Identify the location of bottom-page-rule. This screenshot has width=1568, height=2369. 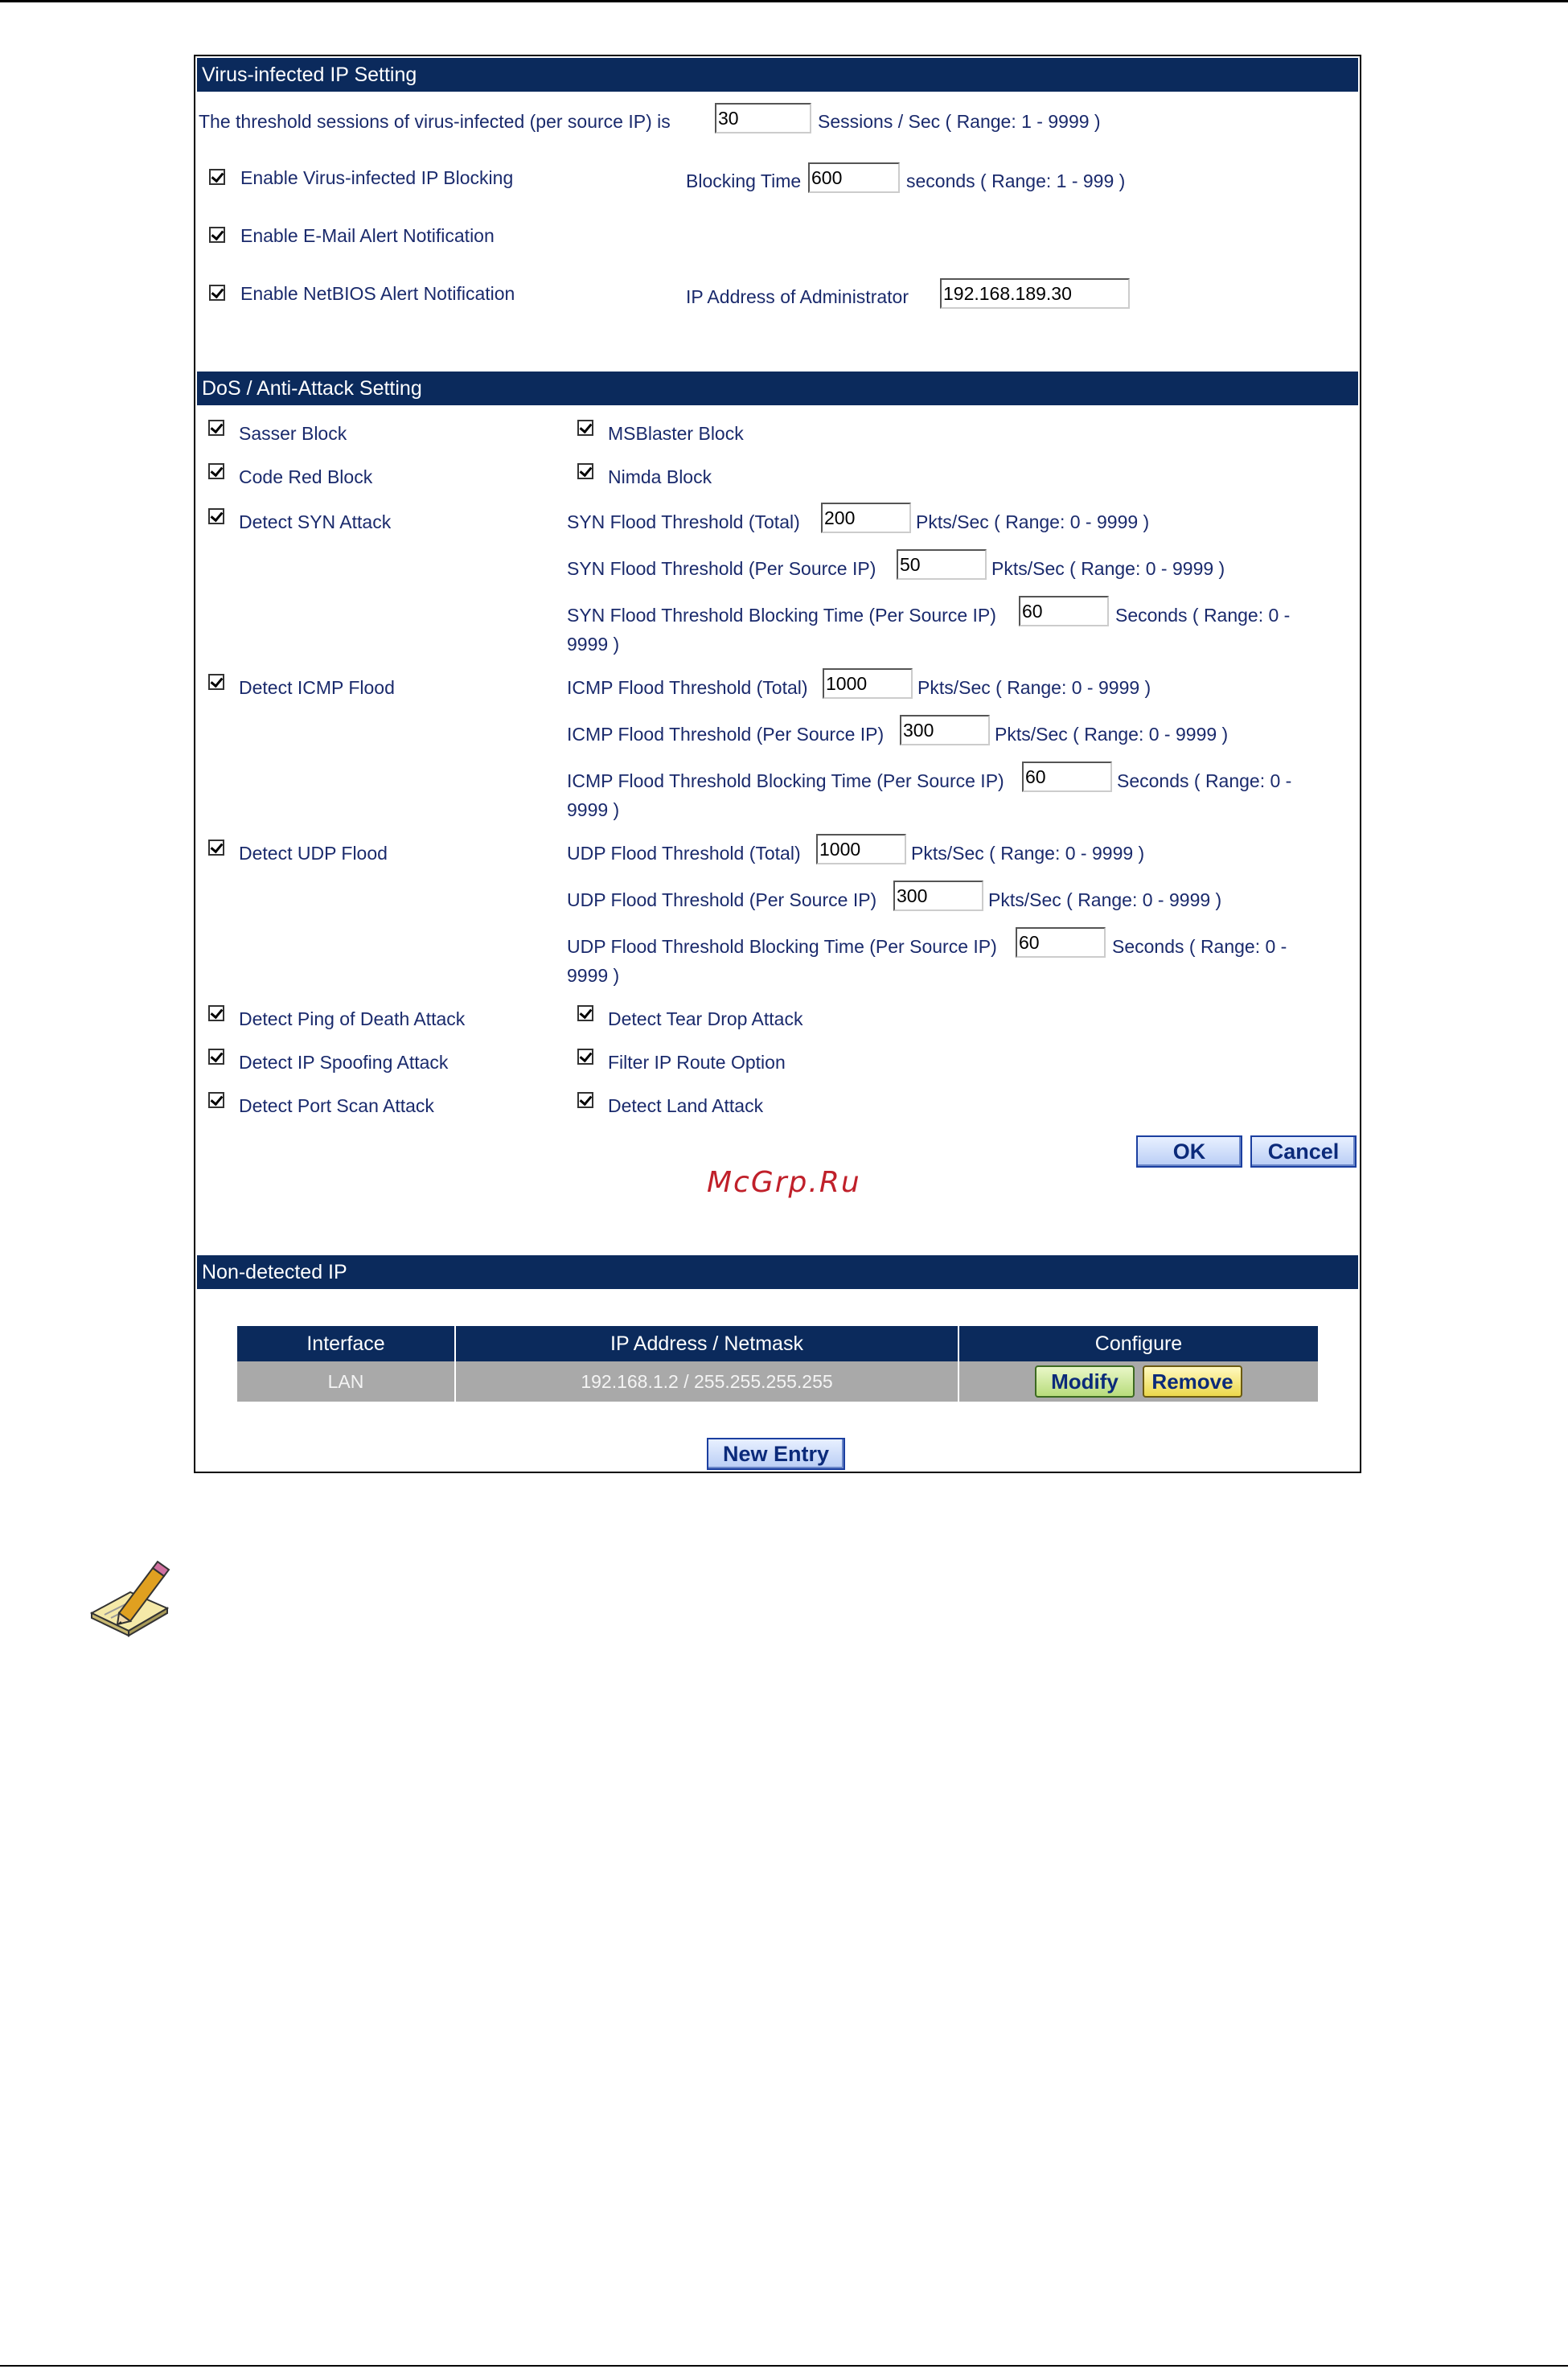
(784, 2366).